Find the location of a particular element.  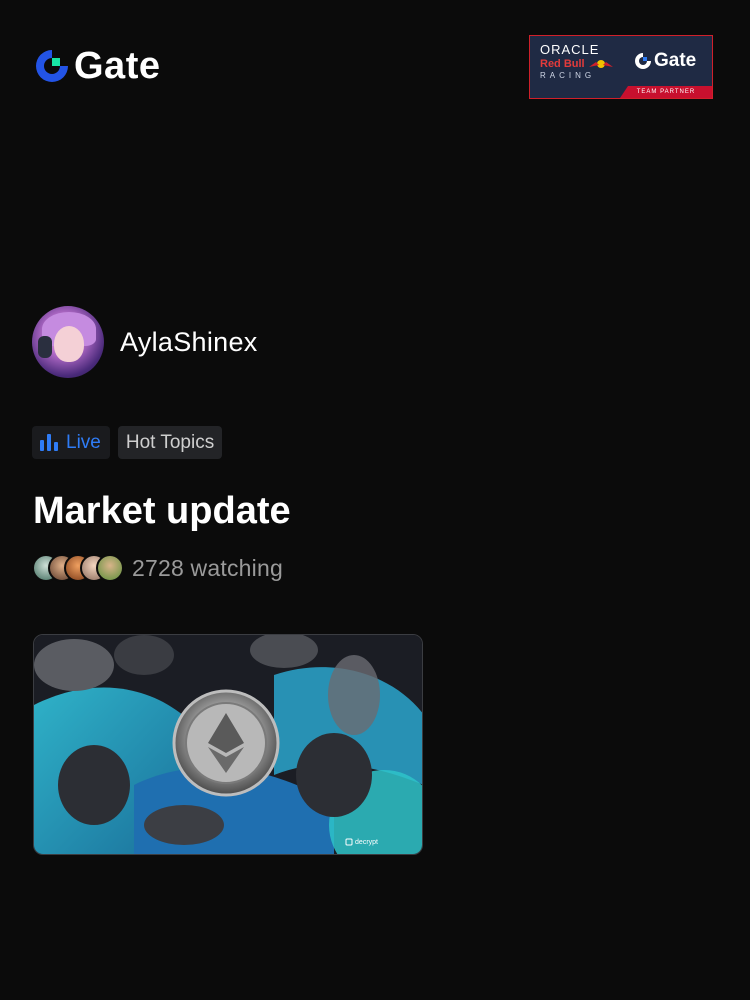

team-partner-label: TEAM PARTNER is located at coordinates (666, 92).